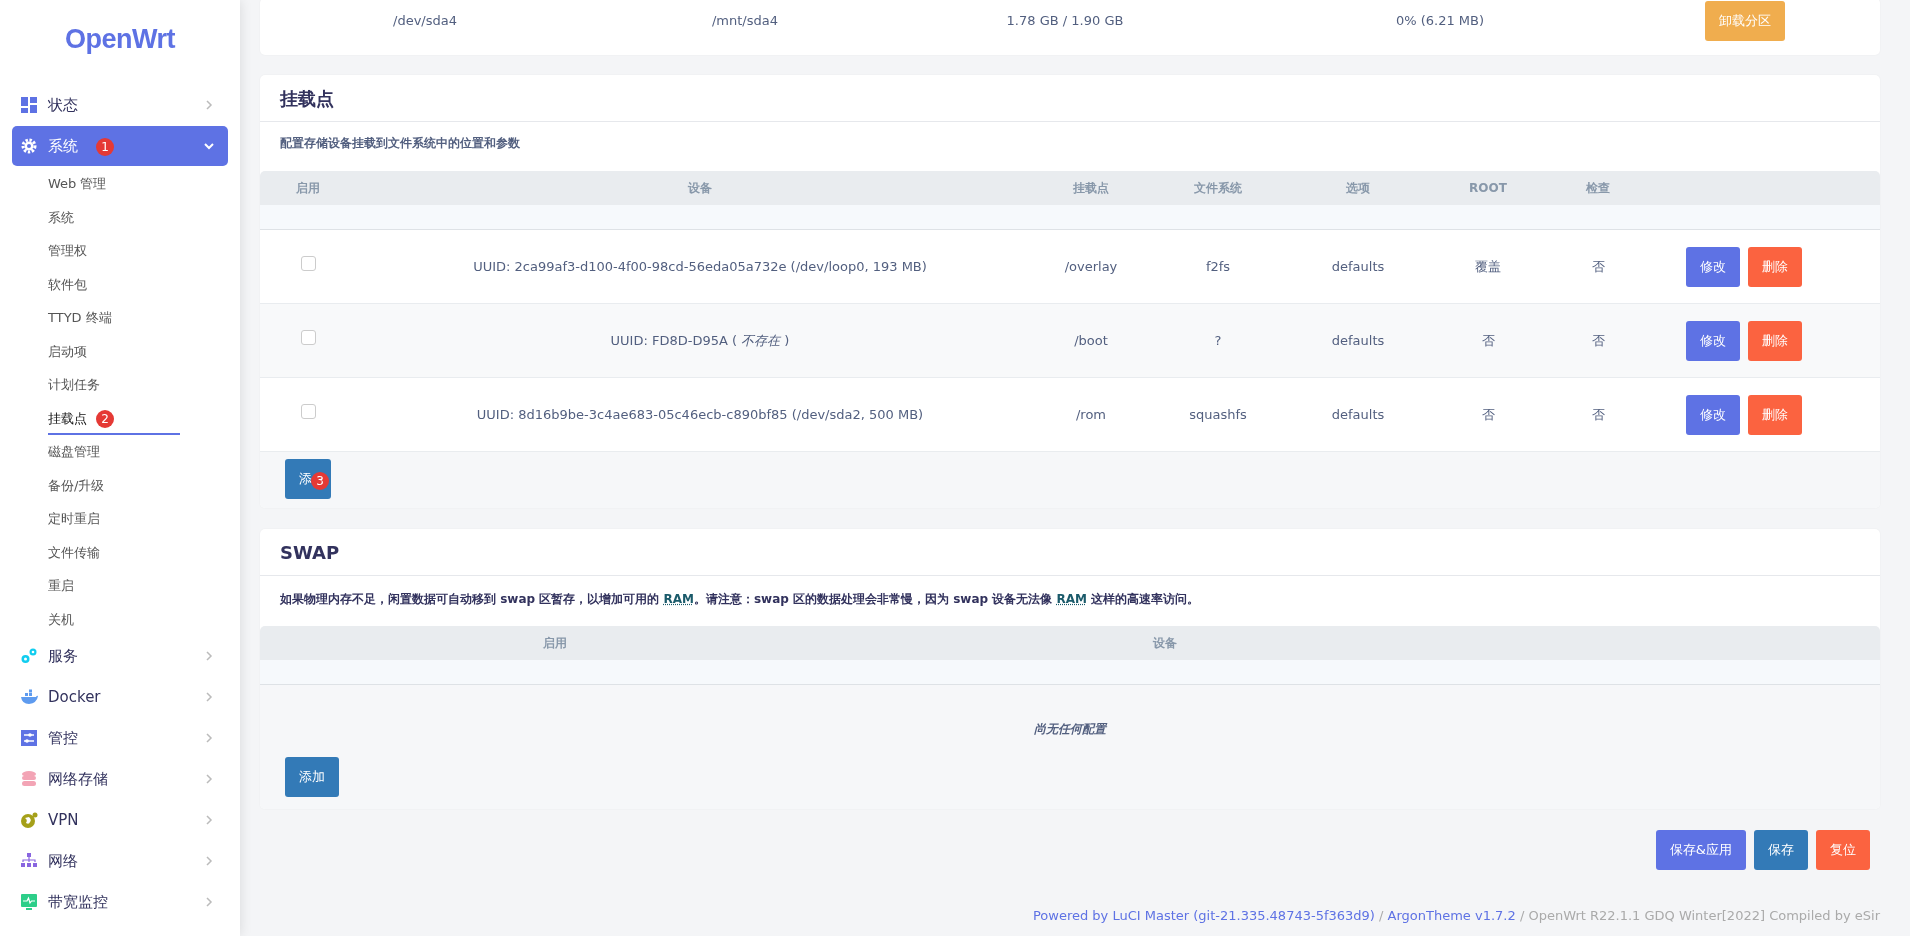 This screenshot has height=936, width=1910. What do you see at coordinates (1091, 266) in the screenshot?
I see `table-cell: /overlay` at bounding box center [1091, 266].